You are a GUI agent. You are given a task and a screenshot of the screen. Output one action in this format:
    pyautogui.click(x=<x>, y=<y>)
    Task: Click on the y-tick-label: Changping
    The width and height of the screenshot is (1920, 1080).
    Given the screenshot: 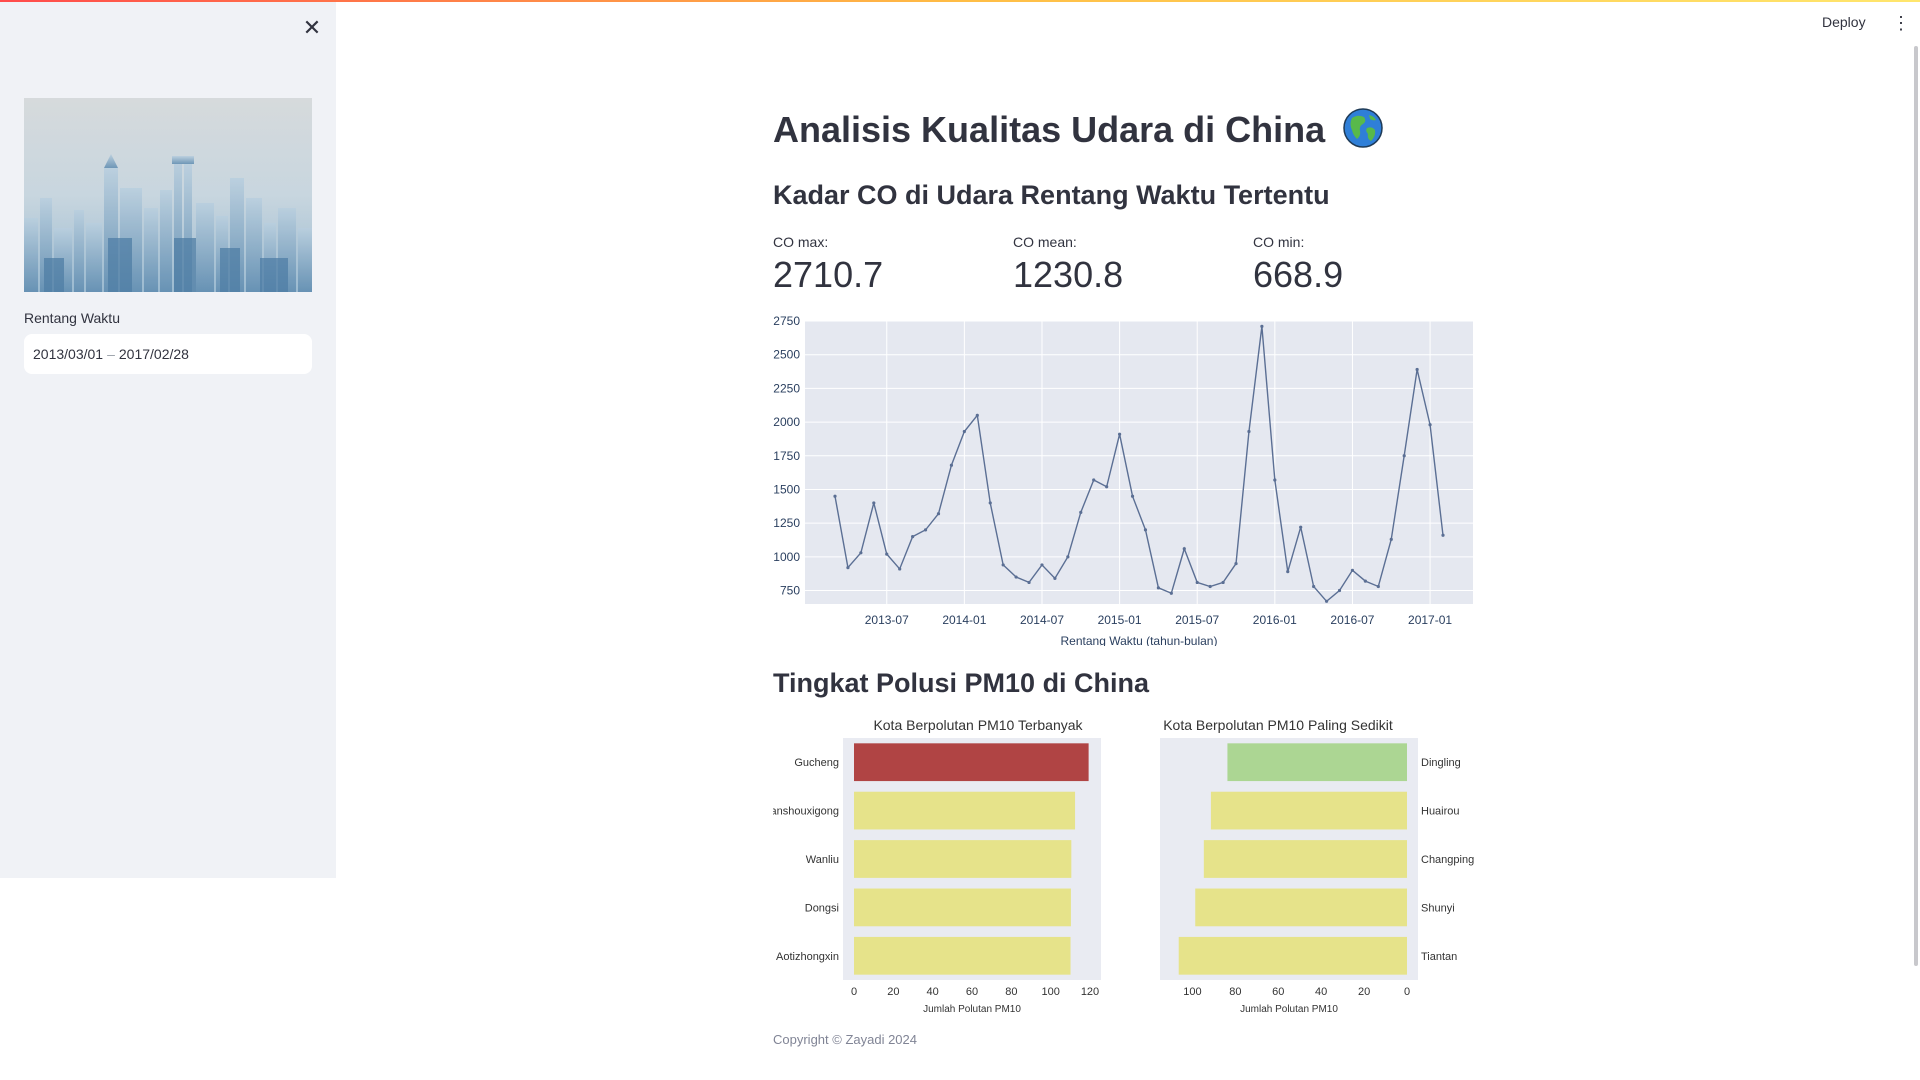 What is the action you would take?
    pyautogui.click(x=1447, y=860)
    